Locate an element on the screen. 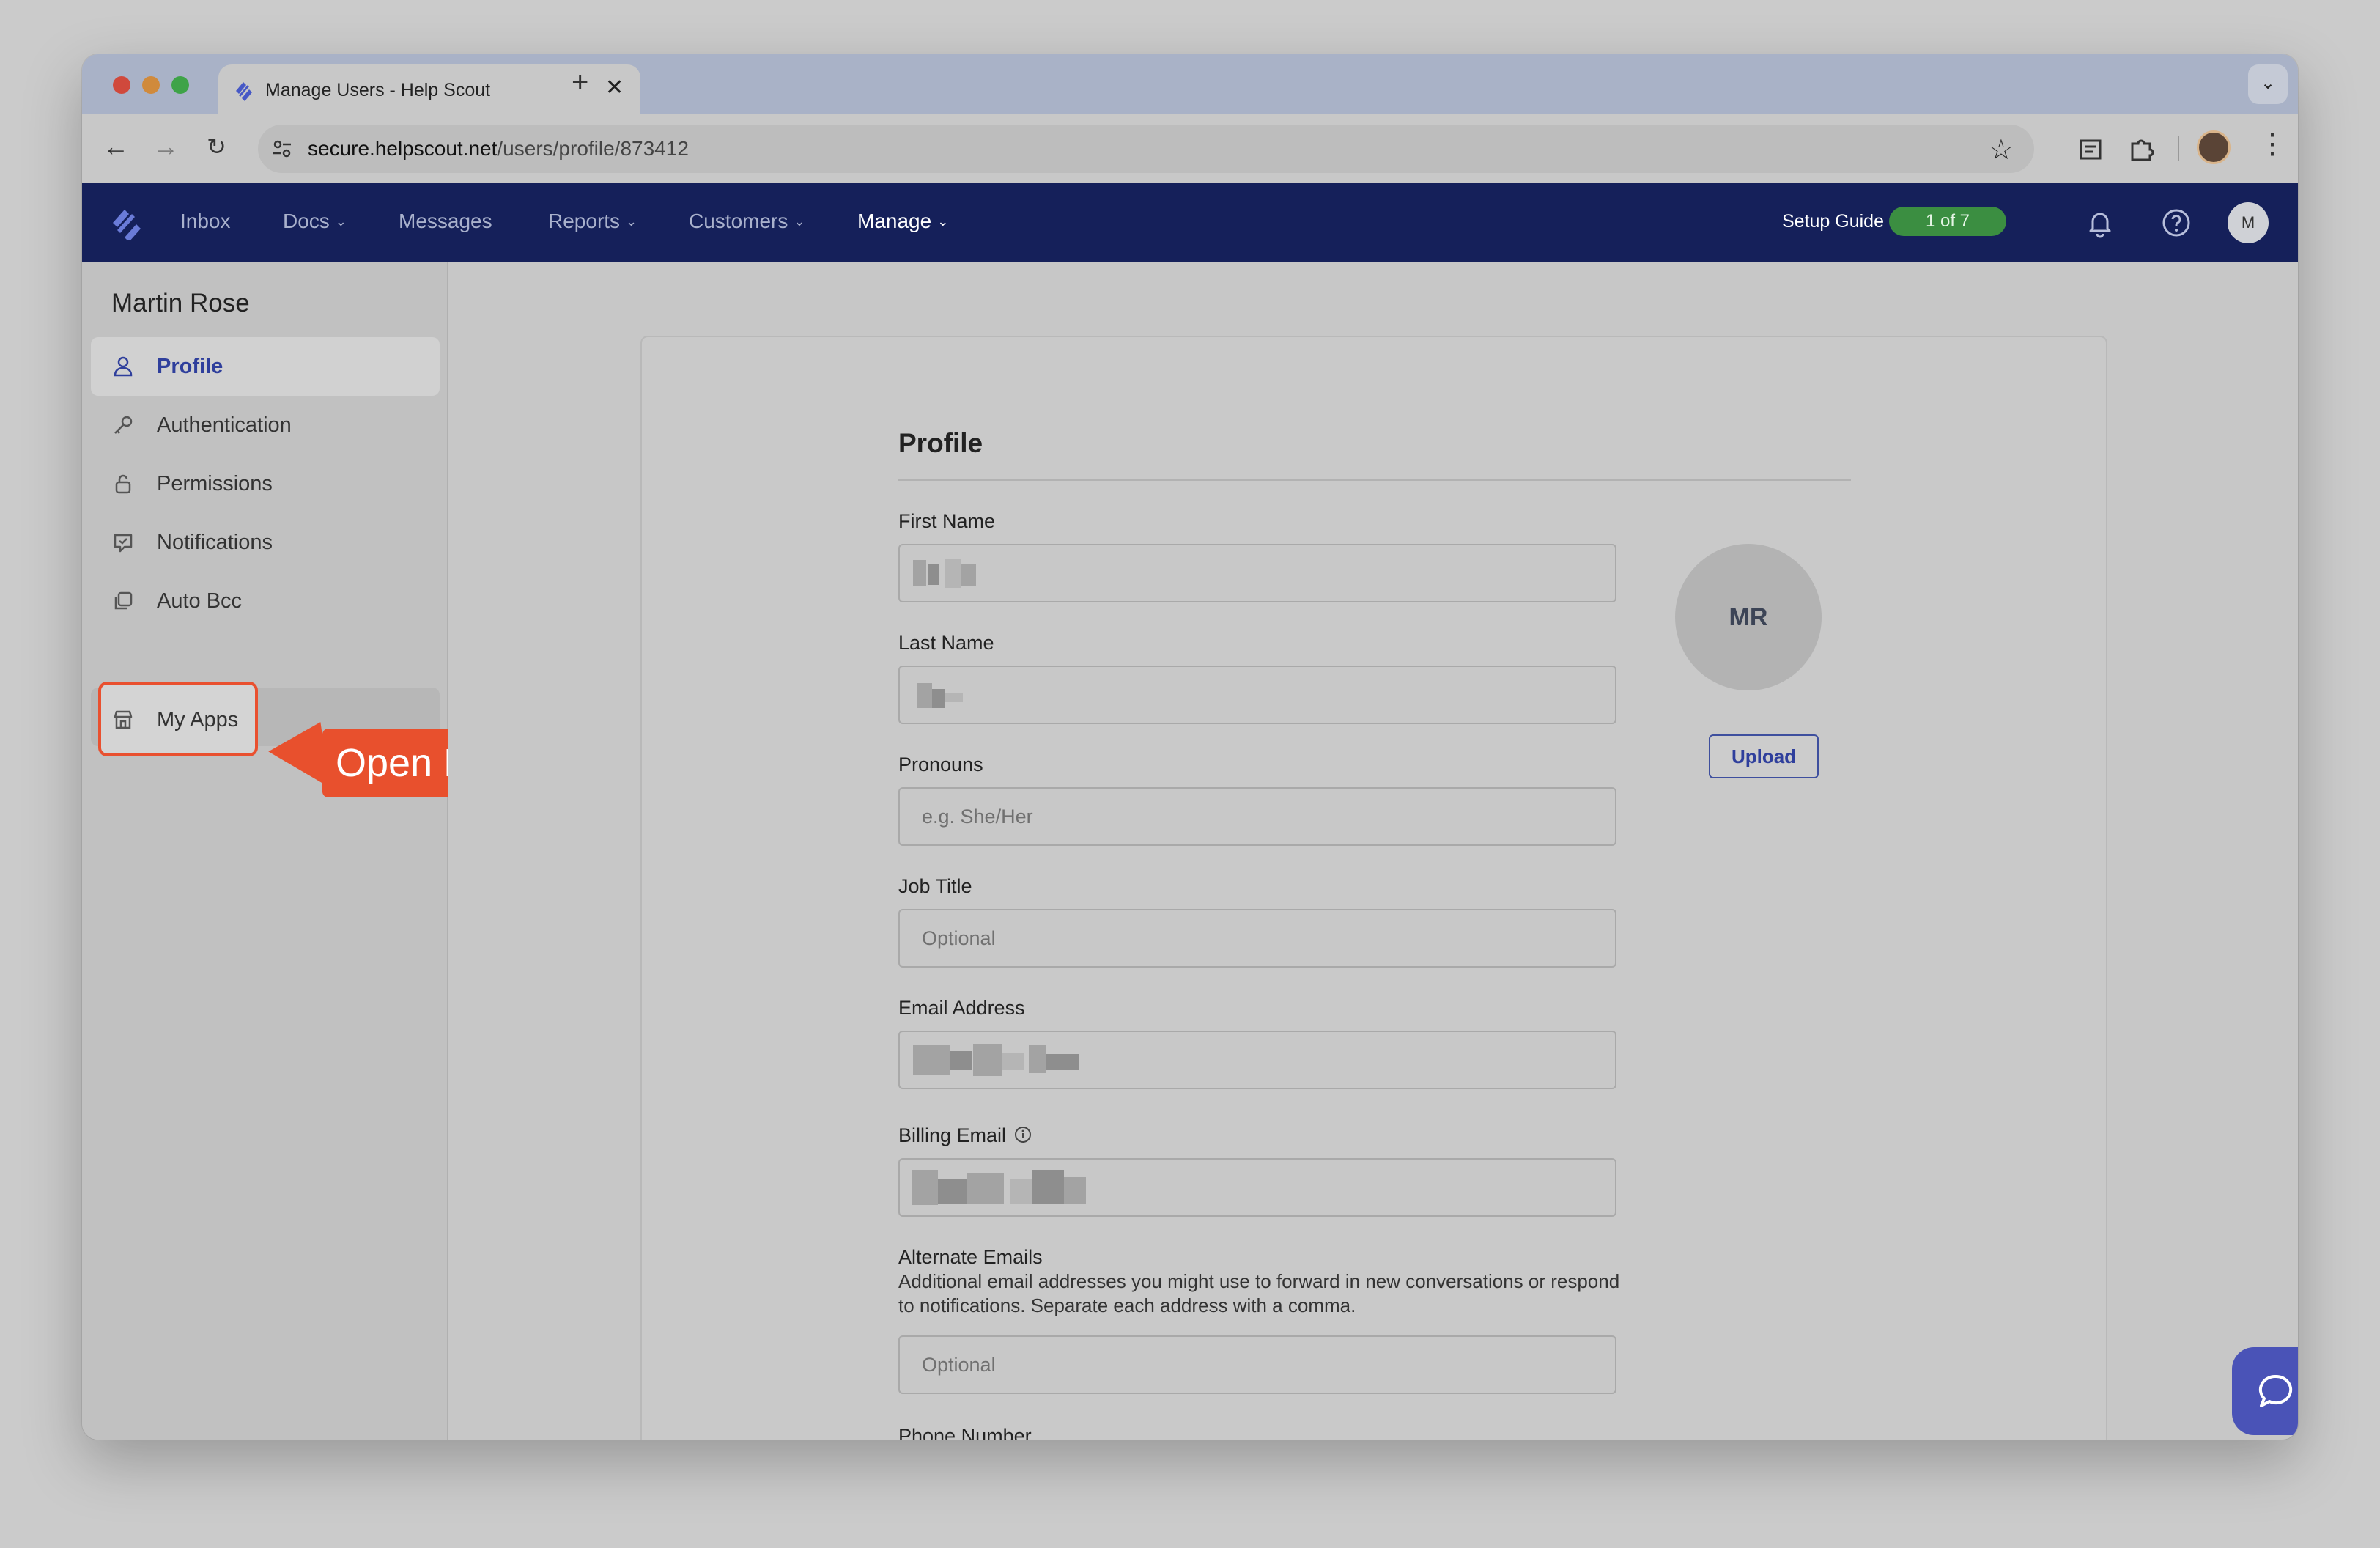 This screenshot has height=1548, width=2380. billing-email-field is located at coordinates (1257, 1187).